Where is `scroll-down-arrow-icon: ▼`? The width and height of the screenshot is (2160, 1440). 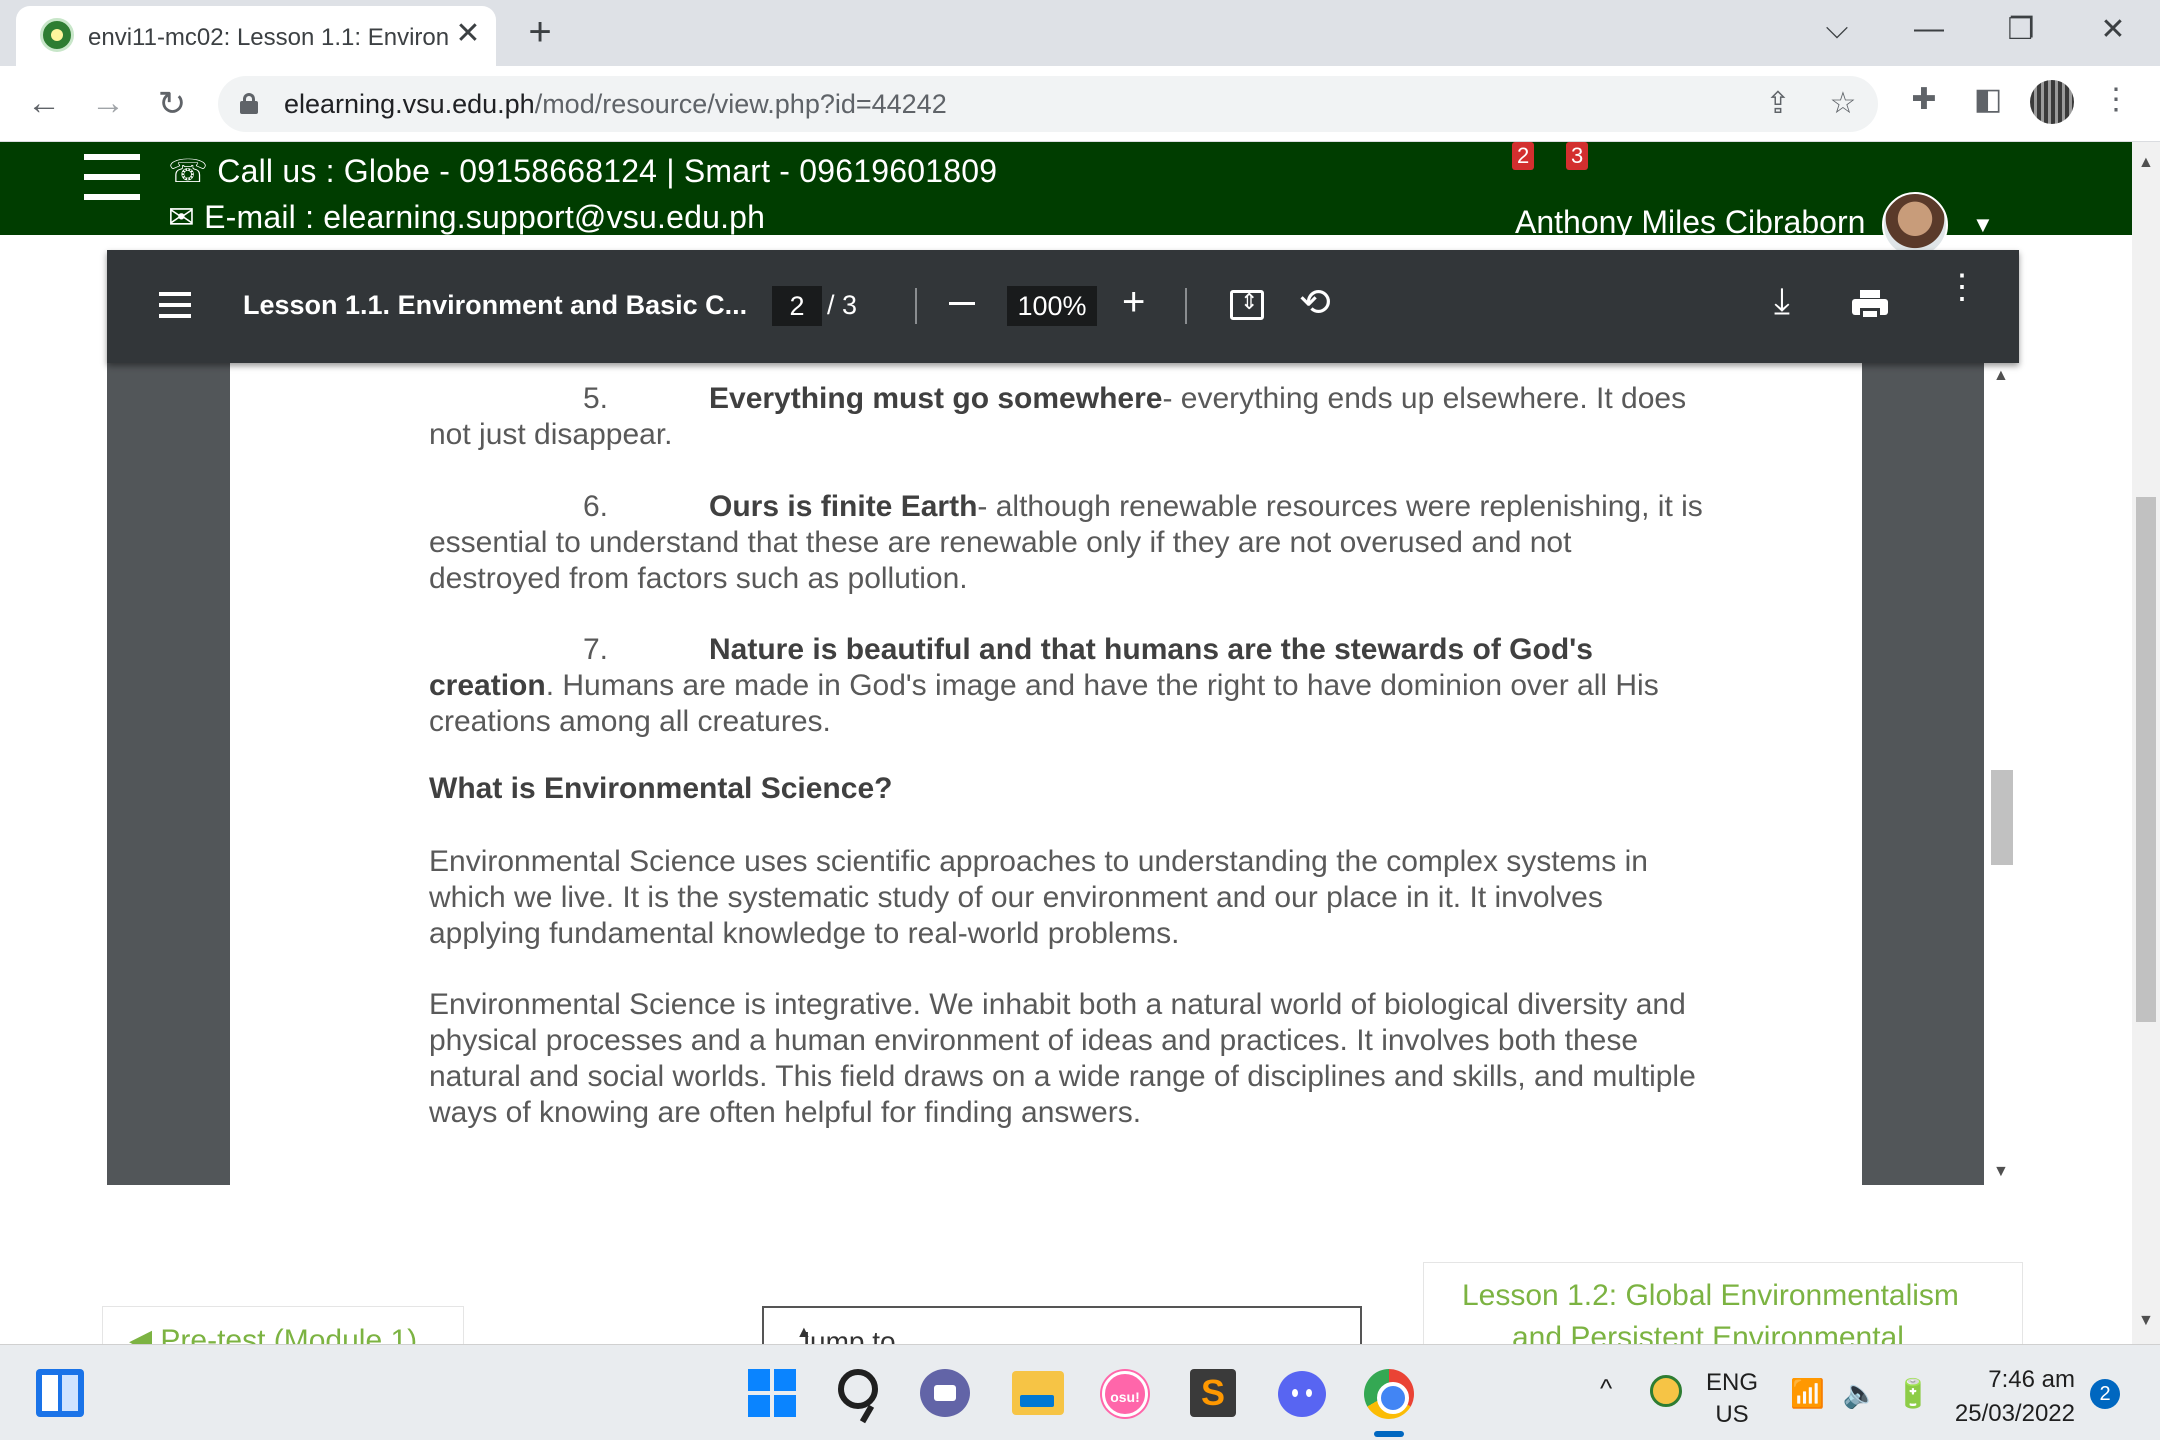
scroll-down-arrow-icon: ▼ is located at coordinates (2146, 1321).